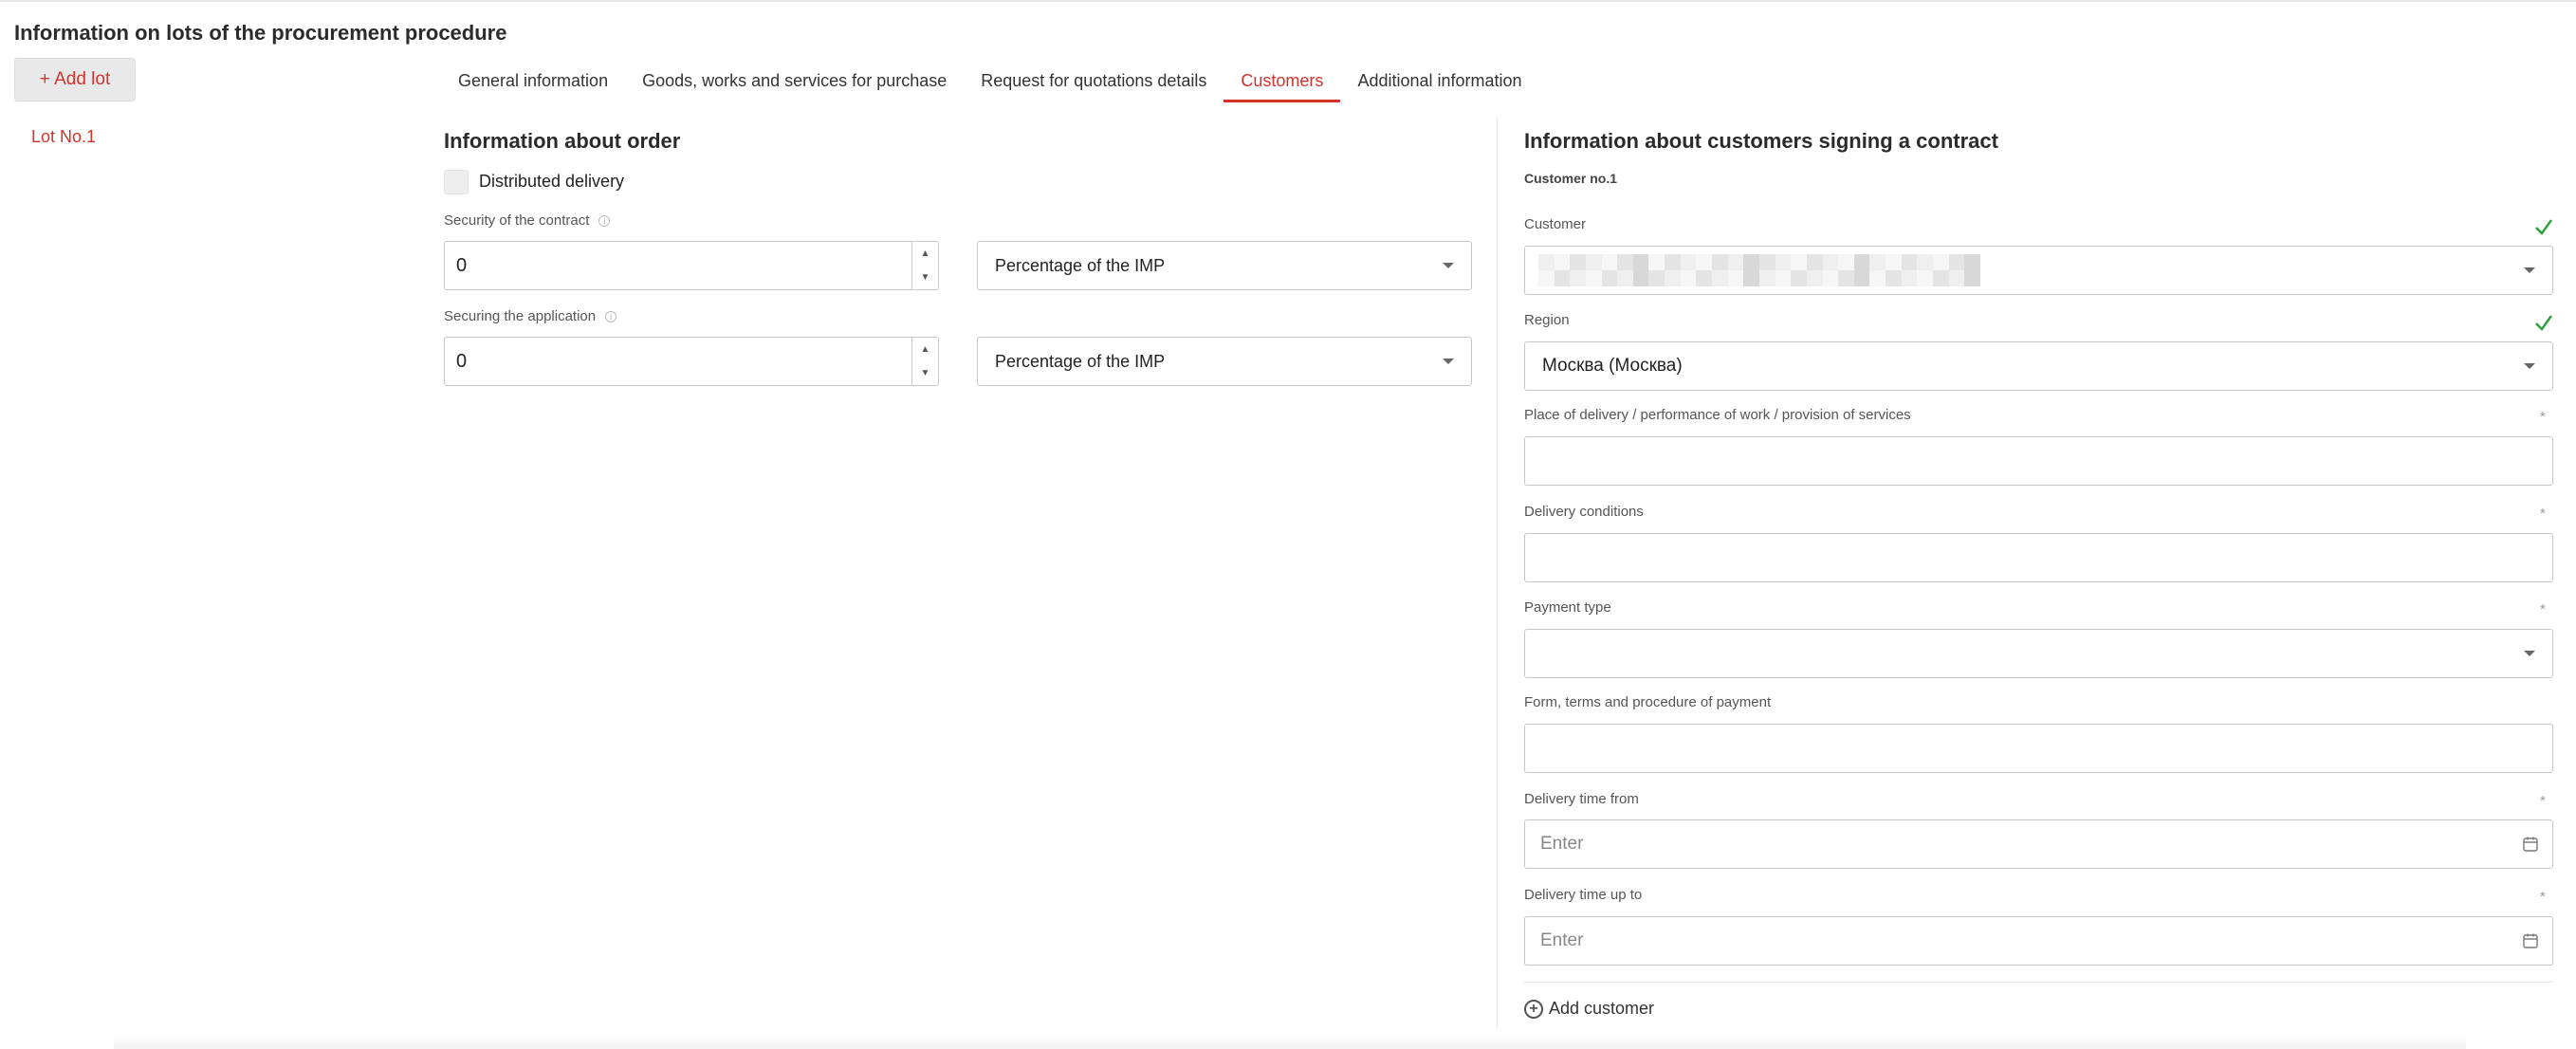 The image size is (2576, 1049). I want to click on security-contract-label-text: Security of the contract, so click(517, 220).